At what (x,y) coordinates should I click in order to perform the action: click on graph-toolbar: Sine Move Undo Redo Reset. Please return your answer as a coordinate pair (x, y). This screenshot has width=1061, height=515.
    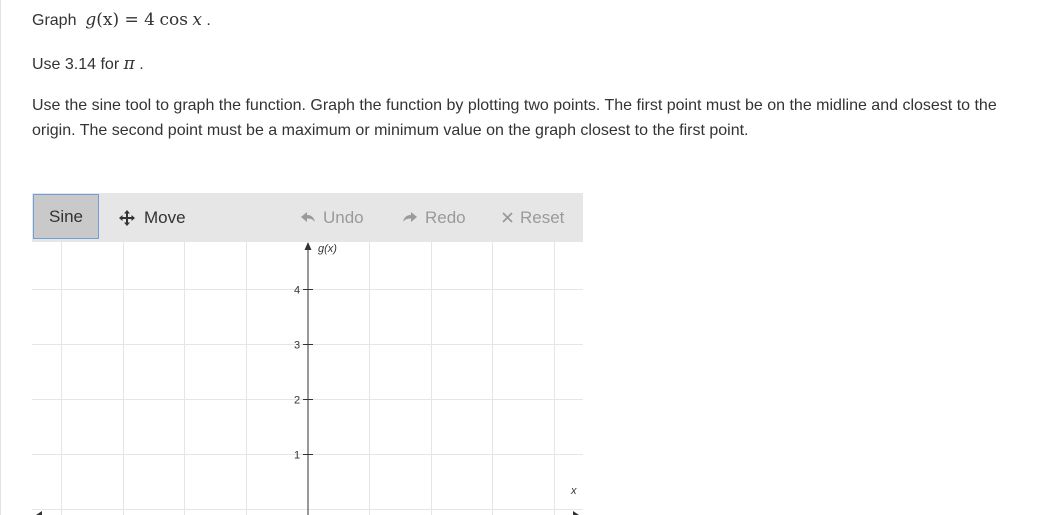
    Looking at the image, I should click on (307, 217).